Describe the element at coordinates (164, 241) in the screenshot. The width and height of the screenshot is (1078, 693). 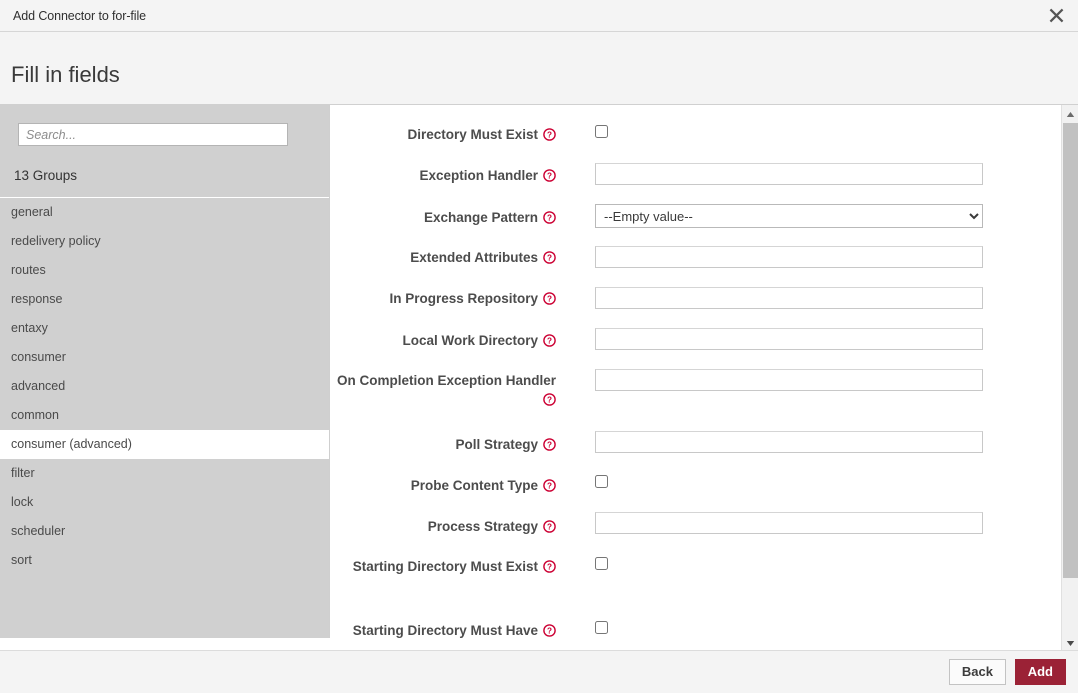
I see `sidebar-item-redelivery-policy: redelivery policy` at that location.